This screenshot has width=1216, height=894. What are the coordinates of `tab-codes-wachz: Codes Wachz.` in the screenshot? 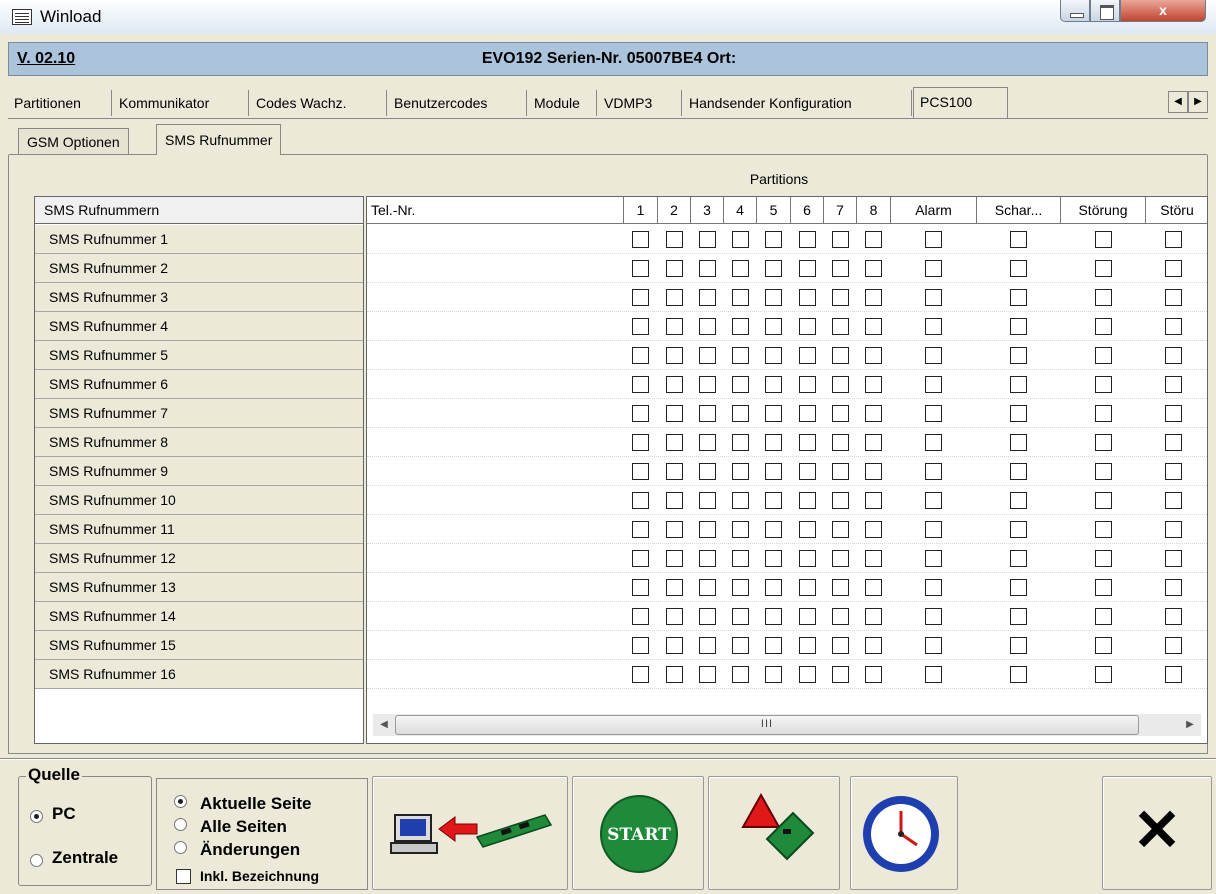 It's located at (318, 103).